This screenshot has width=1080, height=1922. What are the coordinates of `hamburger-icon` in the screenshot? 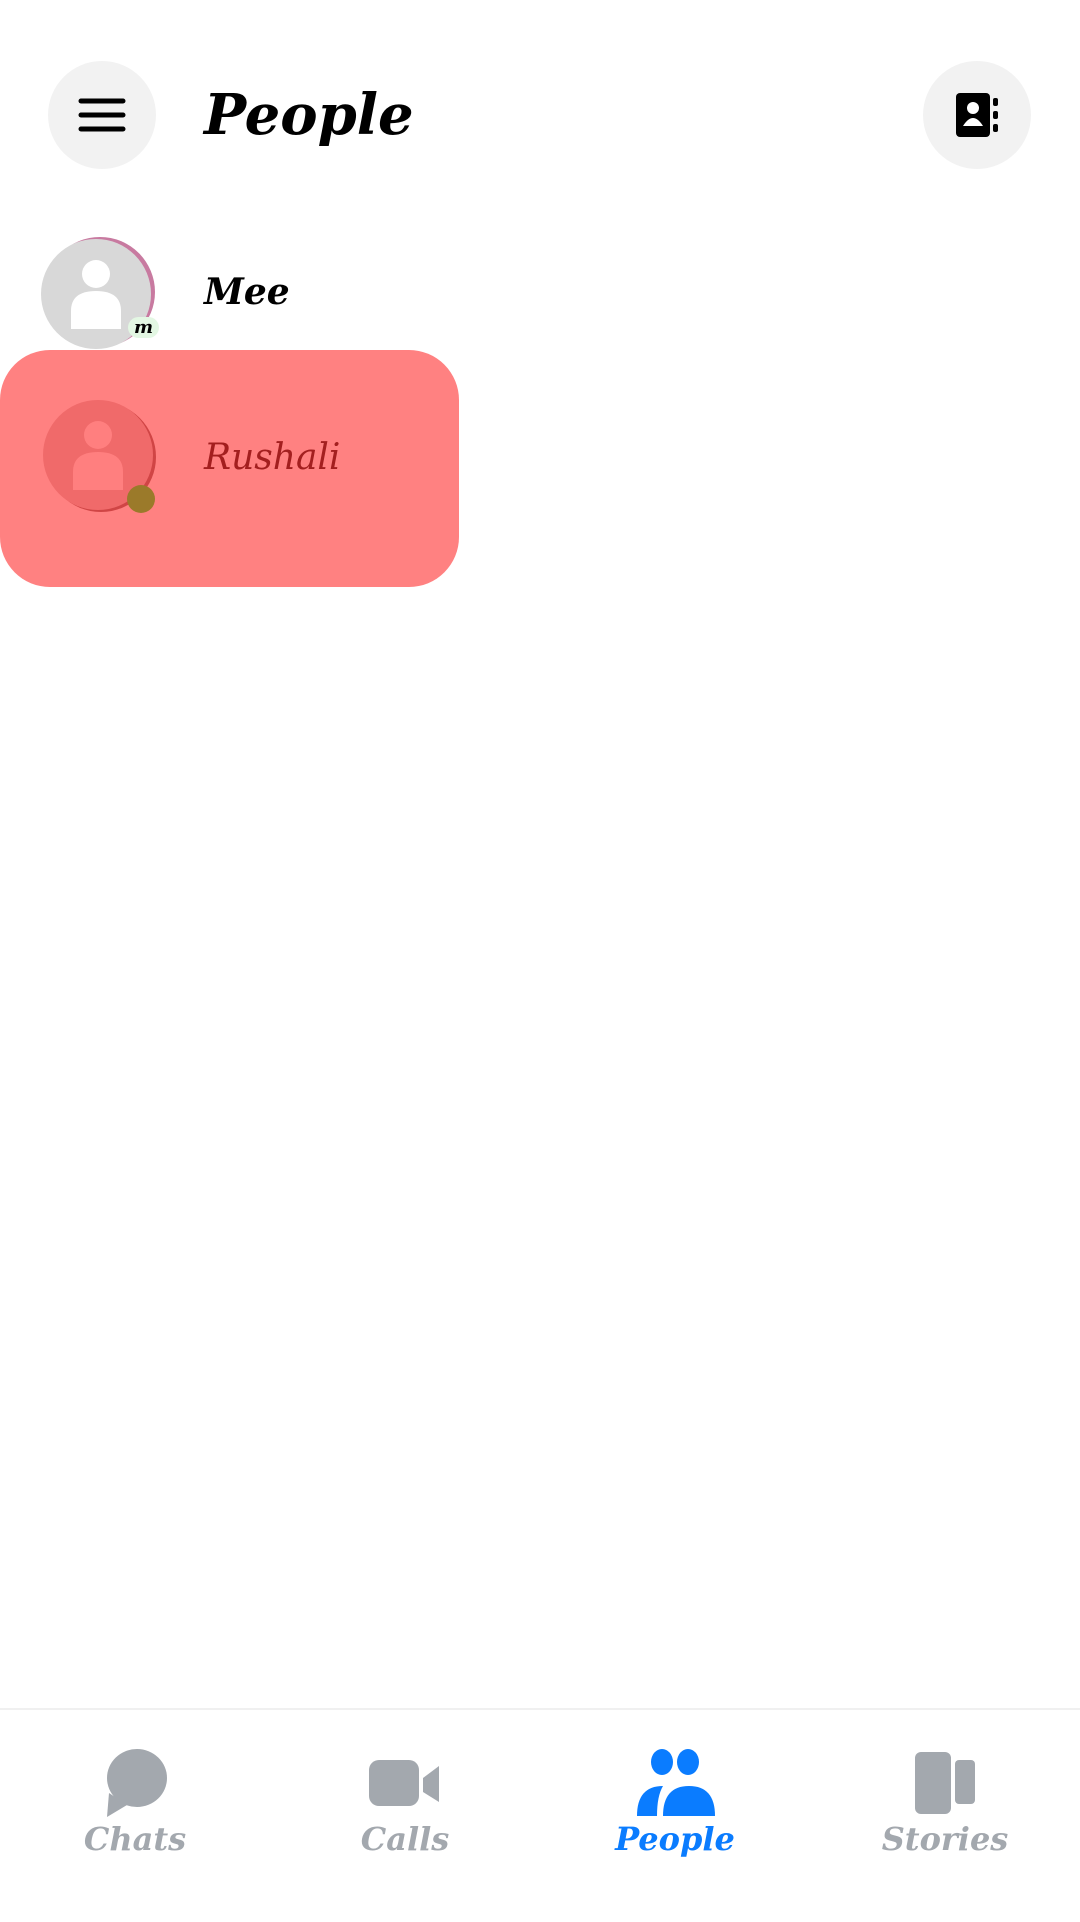 It's located at (102, 115).